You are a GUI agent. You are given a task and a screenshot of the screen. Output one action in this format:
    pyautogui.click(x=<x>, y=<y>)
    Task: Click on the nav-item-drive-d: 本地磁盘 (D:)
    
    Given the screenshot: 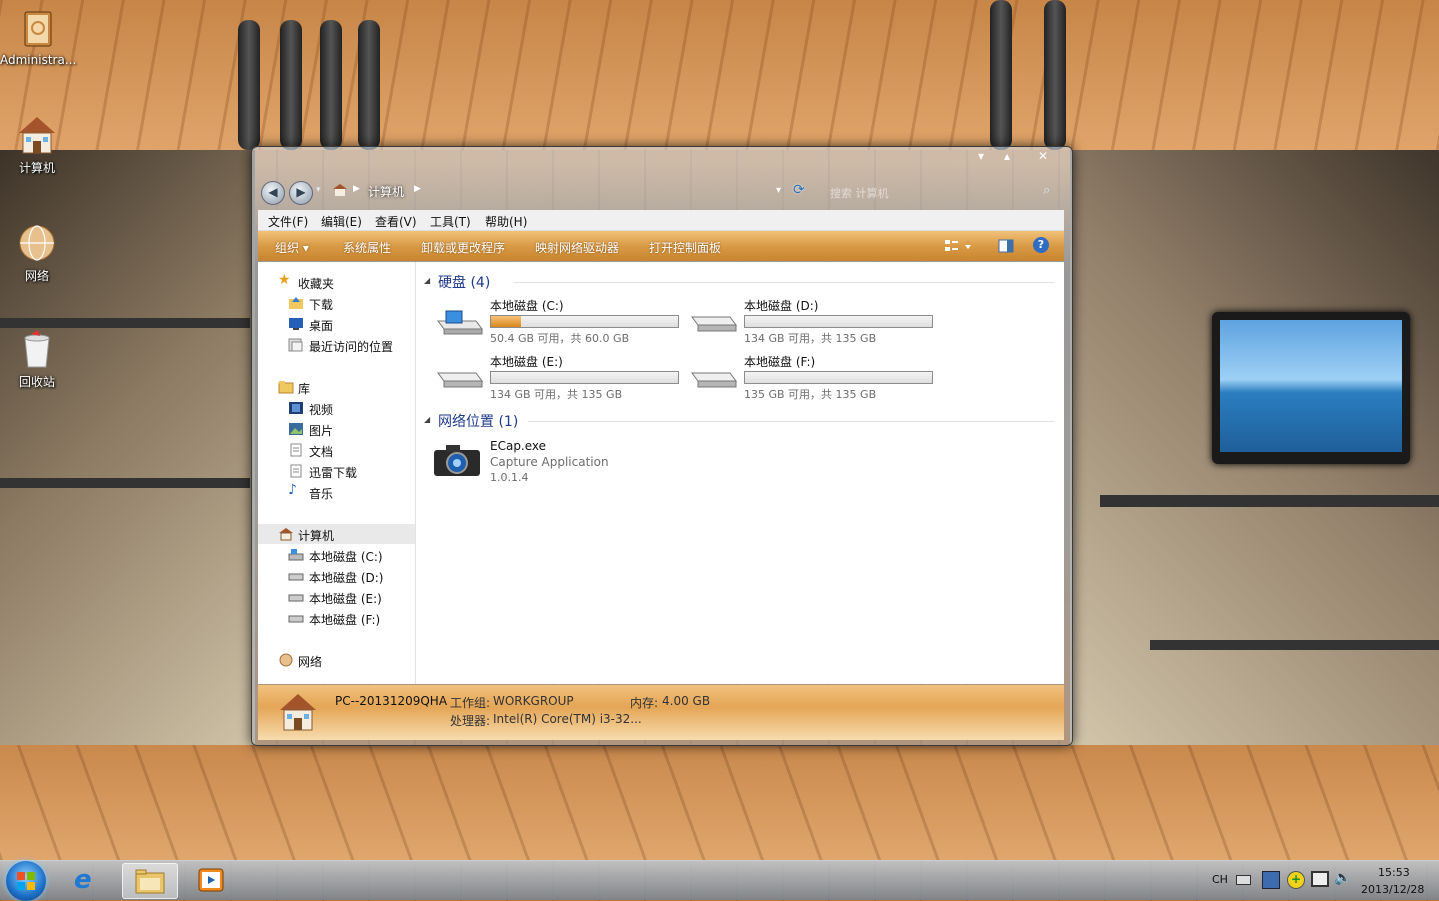 What is the action you would take?
    pyautogui.click(x=336, y=576)
    